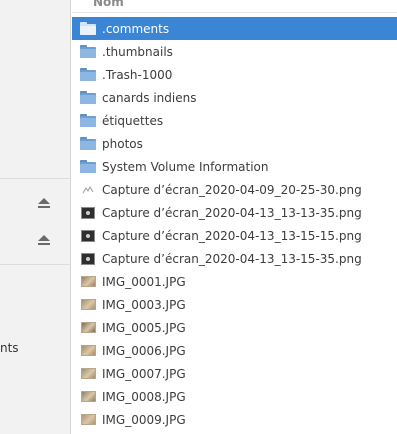 This screenshot has height=434, width=397. I want to click on file-name: IMG_0006.JPG, so click(144, 350).